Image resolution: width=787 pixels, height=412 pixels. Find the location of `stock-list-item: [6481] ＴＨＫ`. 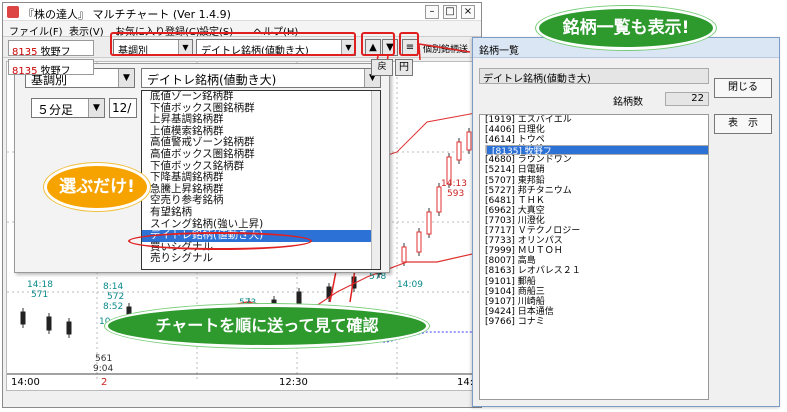

stock-list-item: [6481] ＴＨＫ is located at coordinates (594, 201).